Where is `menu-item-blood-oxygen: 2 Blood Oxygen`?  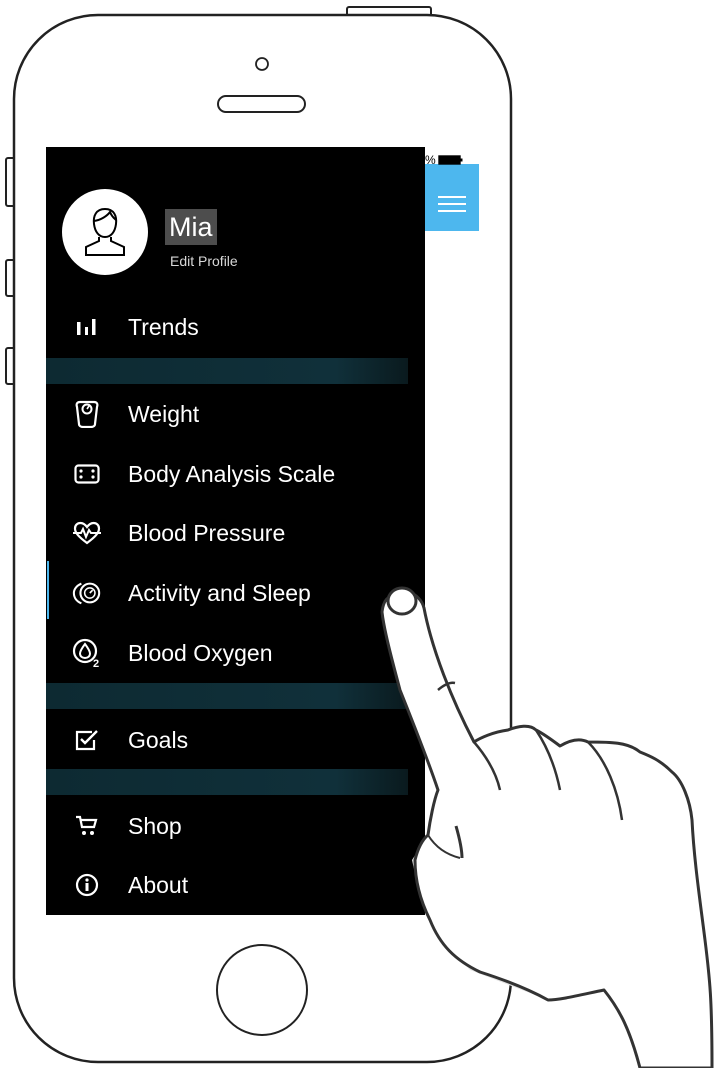 menu-item-blood-oxygen: 2 Blood Oxygen is located at coordinates (235, 653).